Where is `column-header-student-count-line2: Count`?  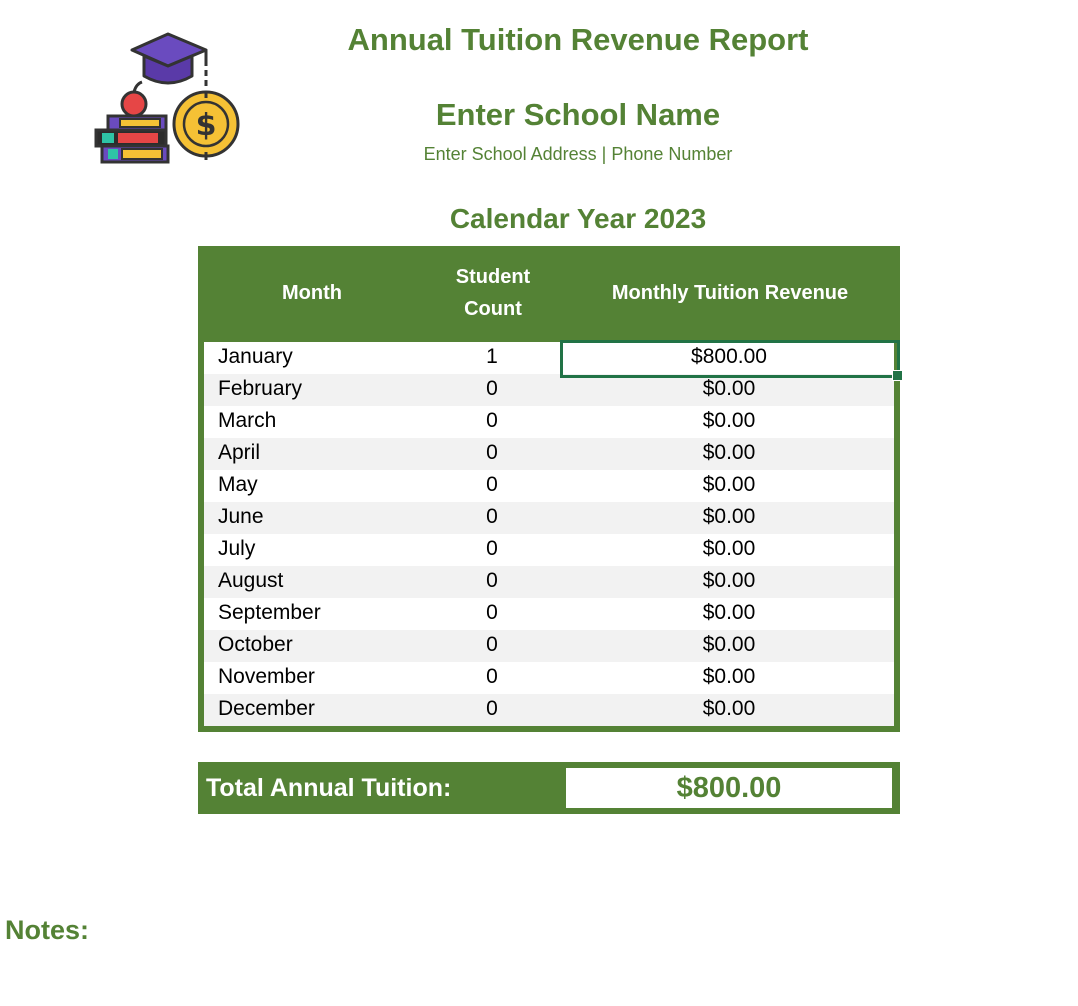
column-header-student-count-line2: Count is located at coordinates (493, 309).